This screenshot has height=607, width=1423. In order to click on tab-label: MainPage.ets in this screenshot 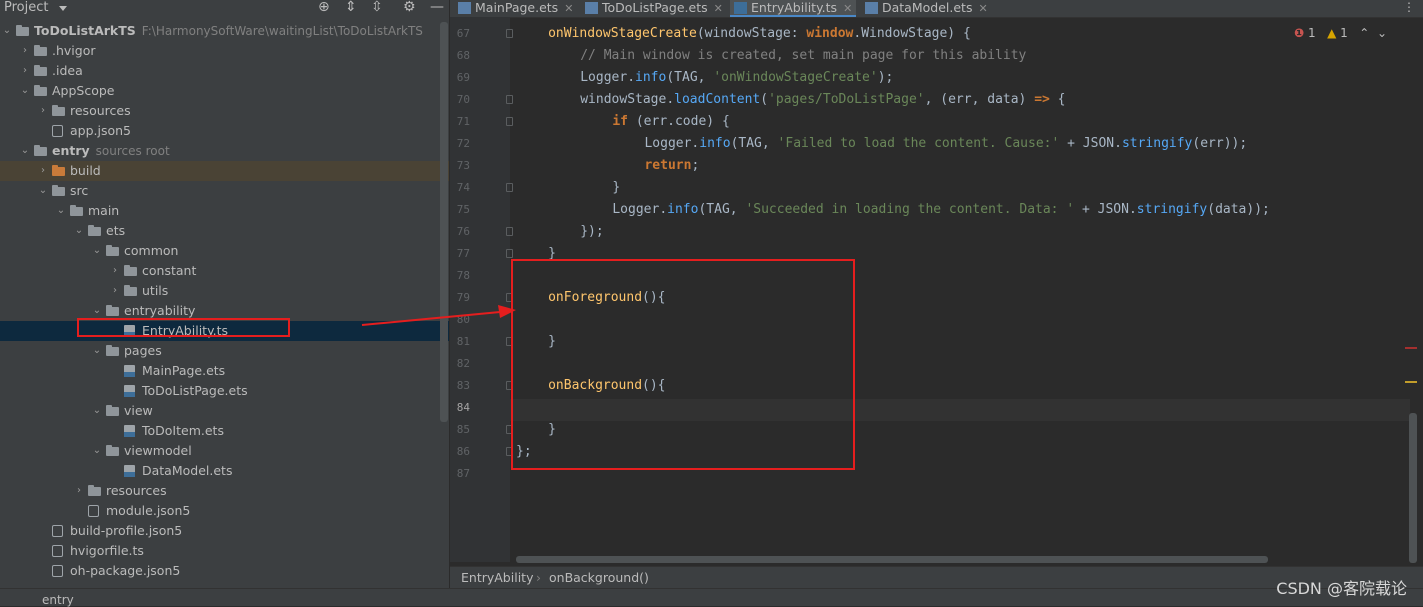, I will do `click(517, 7)`.